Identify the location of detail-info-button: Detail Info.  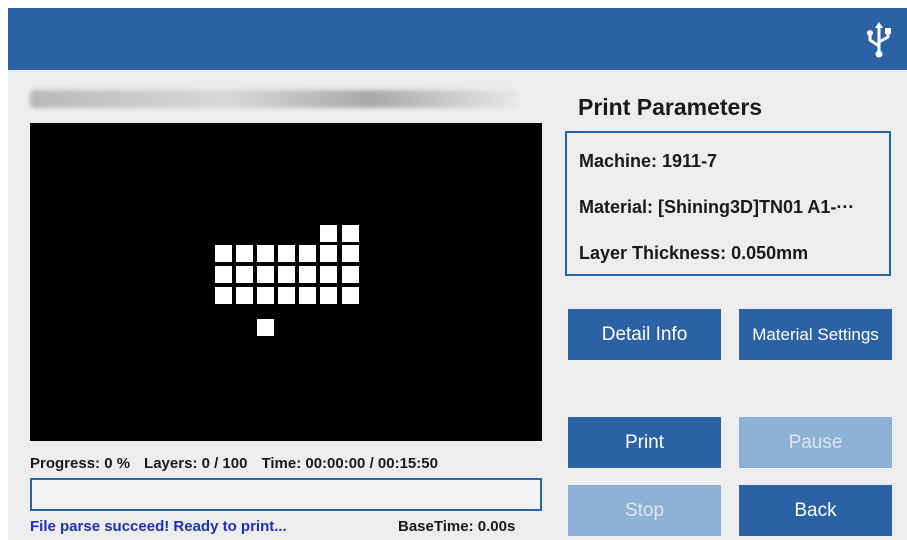
(644, 334).